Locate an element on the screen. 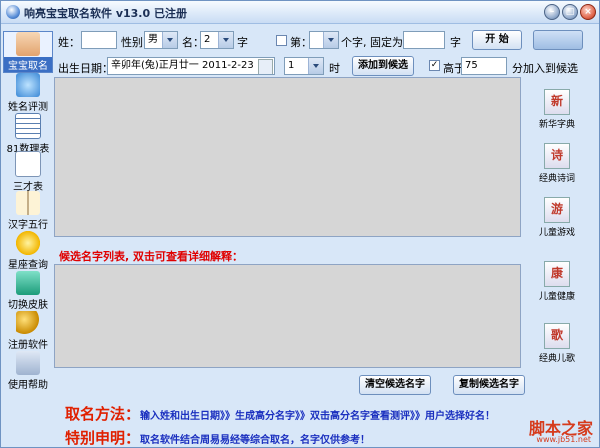 The image size is (600, 448). hour-label: 时 is located at coordinates (334, 68).